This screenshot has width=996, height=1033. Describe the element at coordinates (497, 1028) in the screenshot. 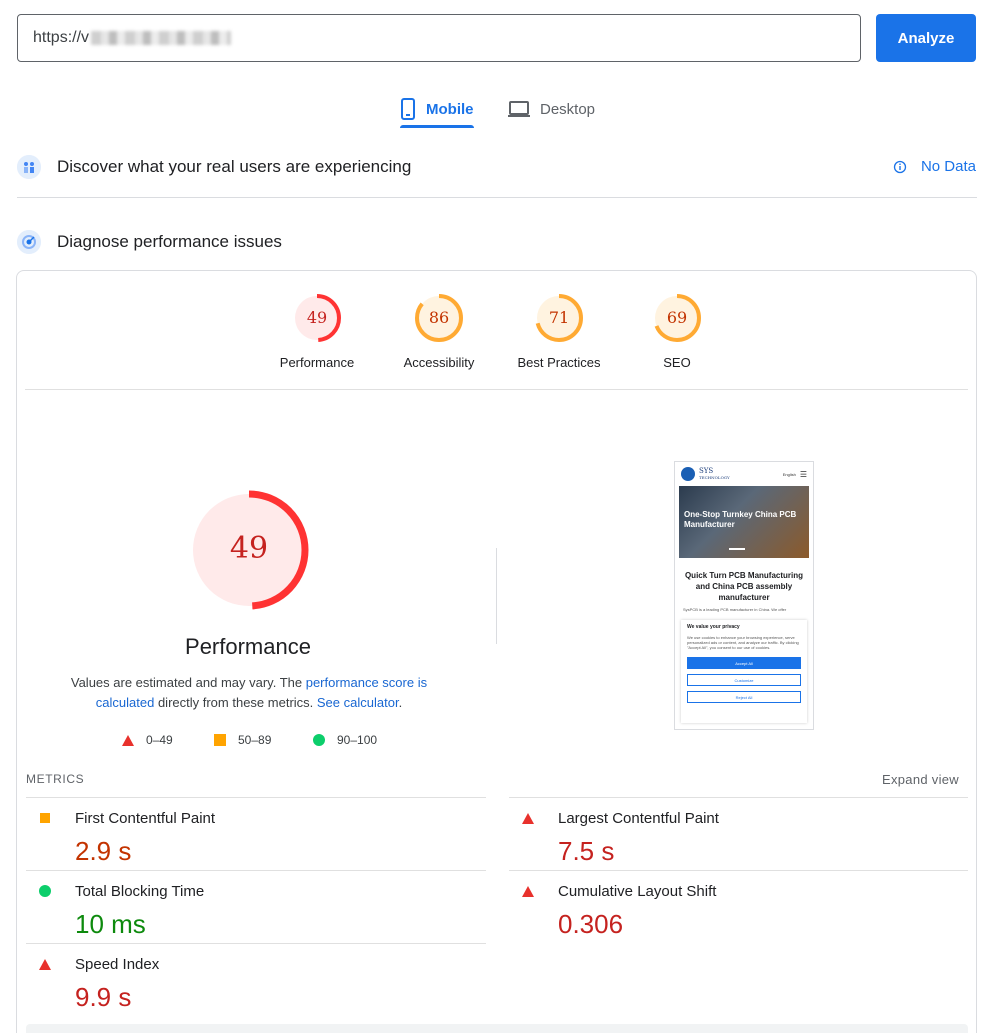

I see `bottom-panel` at that location.